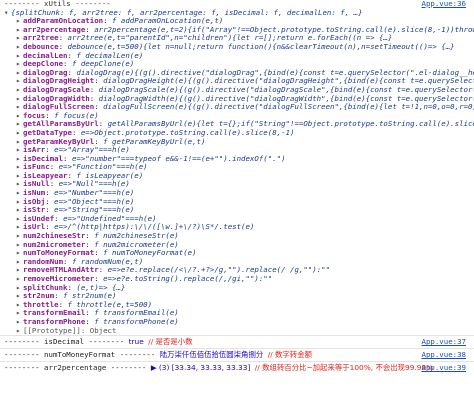  Describe the element at coordinates (237, 150) in the screenshot. I see `property-row: ▸ isArr: e=>"Array"===h(e)` at that location.